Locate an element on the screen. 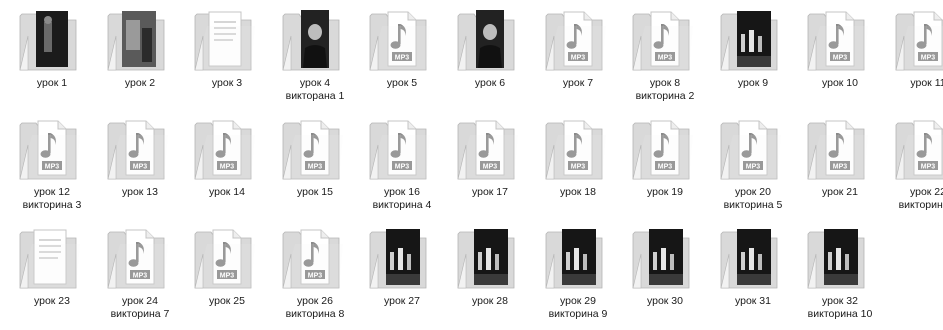 This screenshot has width=943, height=330. folder-name: урок 3 is located at coordinates (227, 83).